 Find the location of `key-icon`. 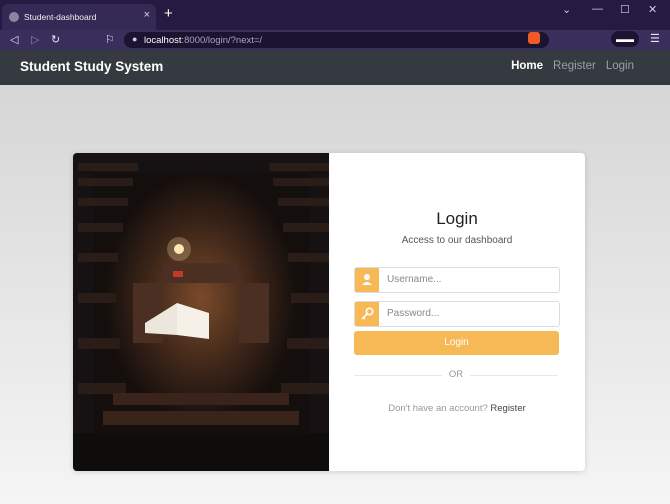

key-icon is located at coordinates (367, 314).